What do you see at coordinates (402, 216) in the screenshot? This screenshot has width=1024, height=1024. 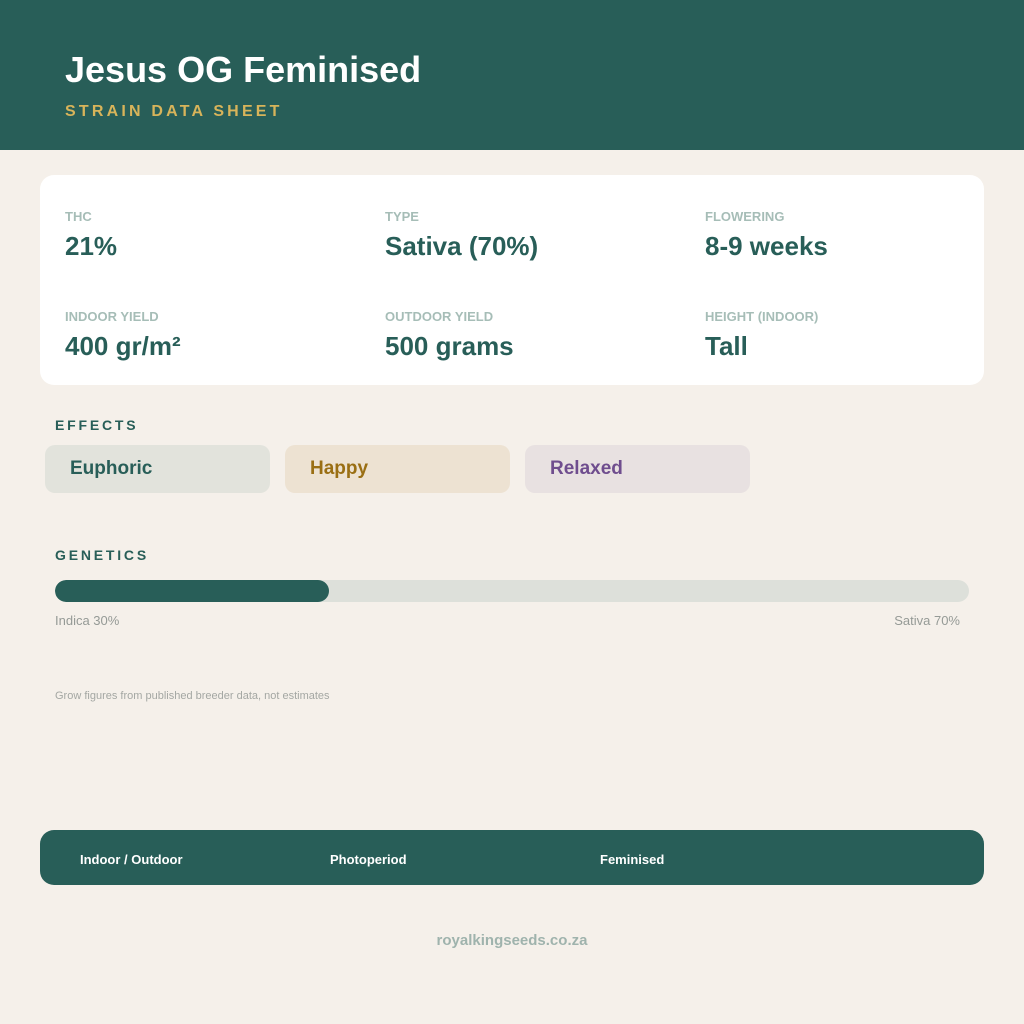 I see `stat-label: TYPE` at bounding box center [402, 216].